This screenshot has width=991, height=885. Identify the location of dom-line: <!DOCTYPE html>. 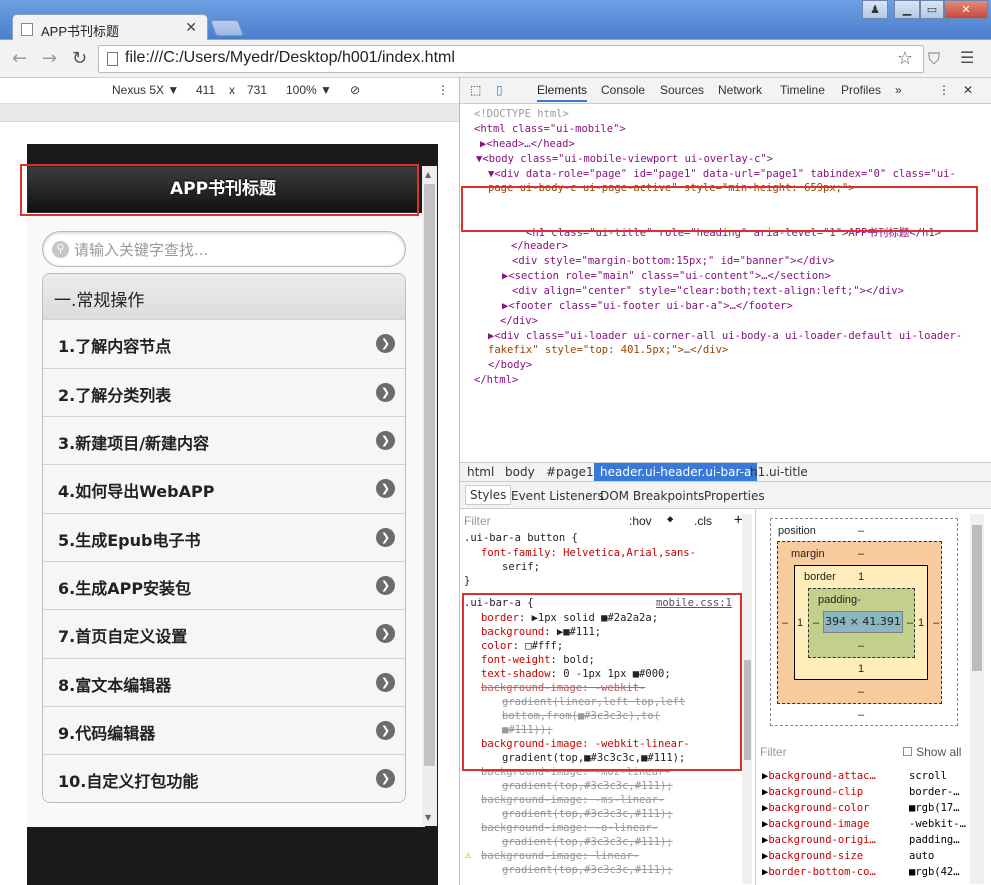
(521, 114).